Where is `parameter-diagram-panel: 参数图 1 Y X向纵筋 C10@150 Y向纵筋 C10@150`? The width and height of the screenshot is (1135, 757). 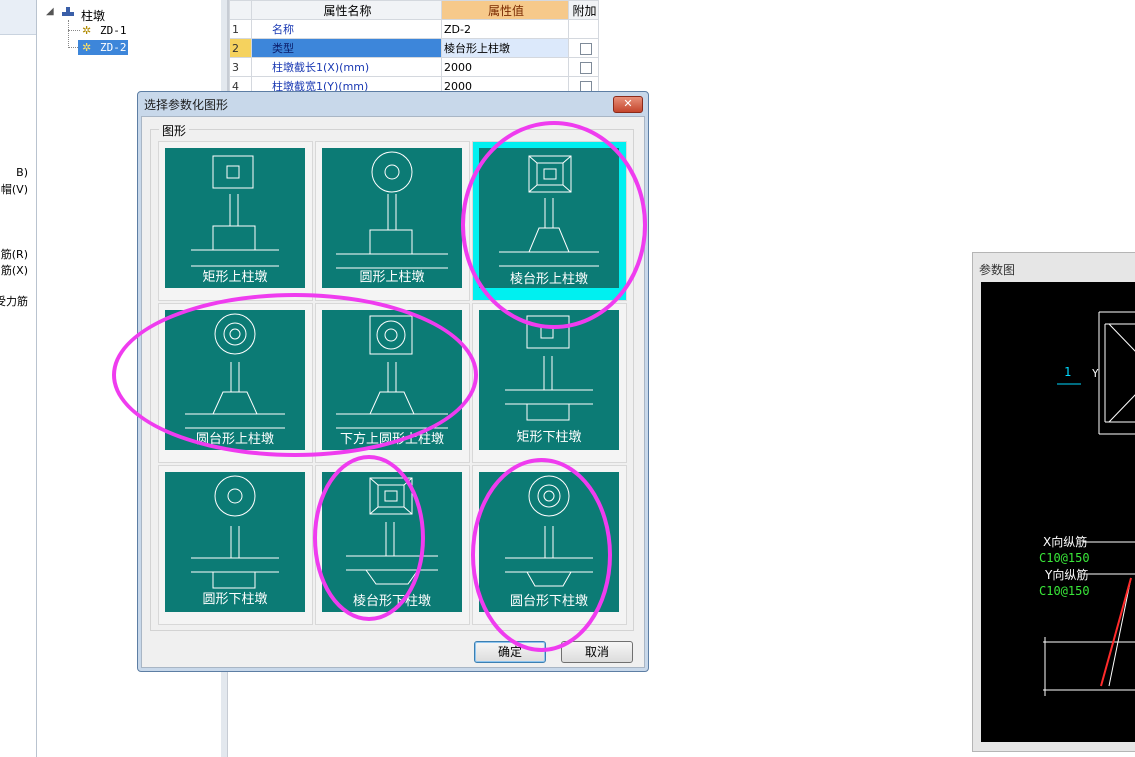 parameter-diagram-panel: 参数图 1 Y X向纵筋 C10@150 Y向纵筋 C10@150 is located at coordinates (1053, 502).